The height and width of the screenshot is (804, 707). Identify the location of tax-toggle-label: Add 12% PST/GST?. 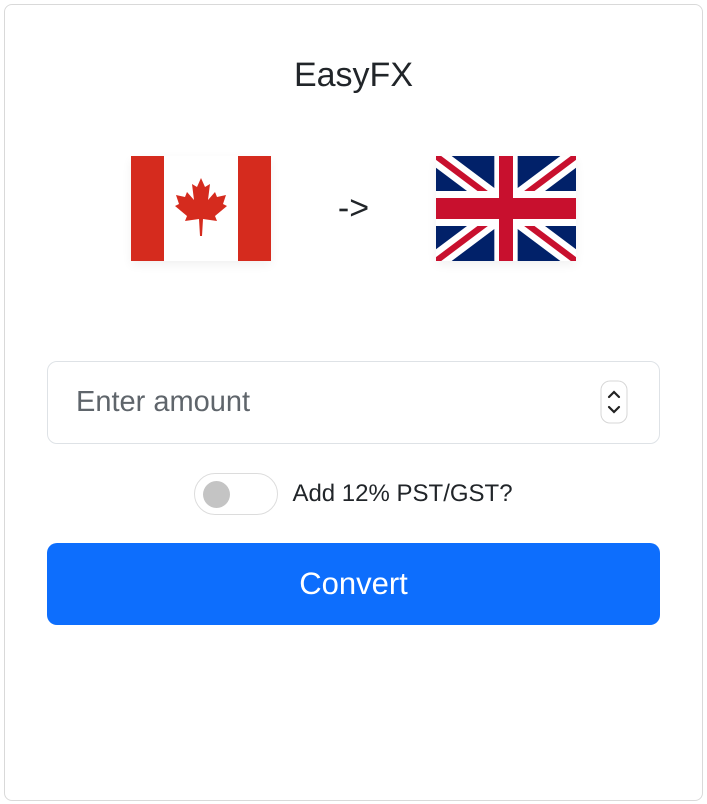
(402, 494).